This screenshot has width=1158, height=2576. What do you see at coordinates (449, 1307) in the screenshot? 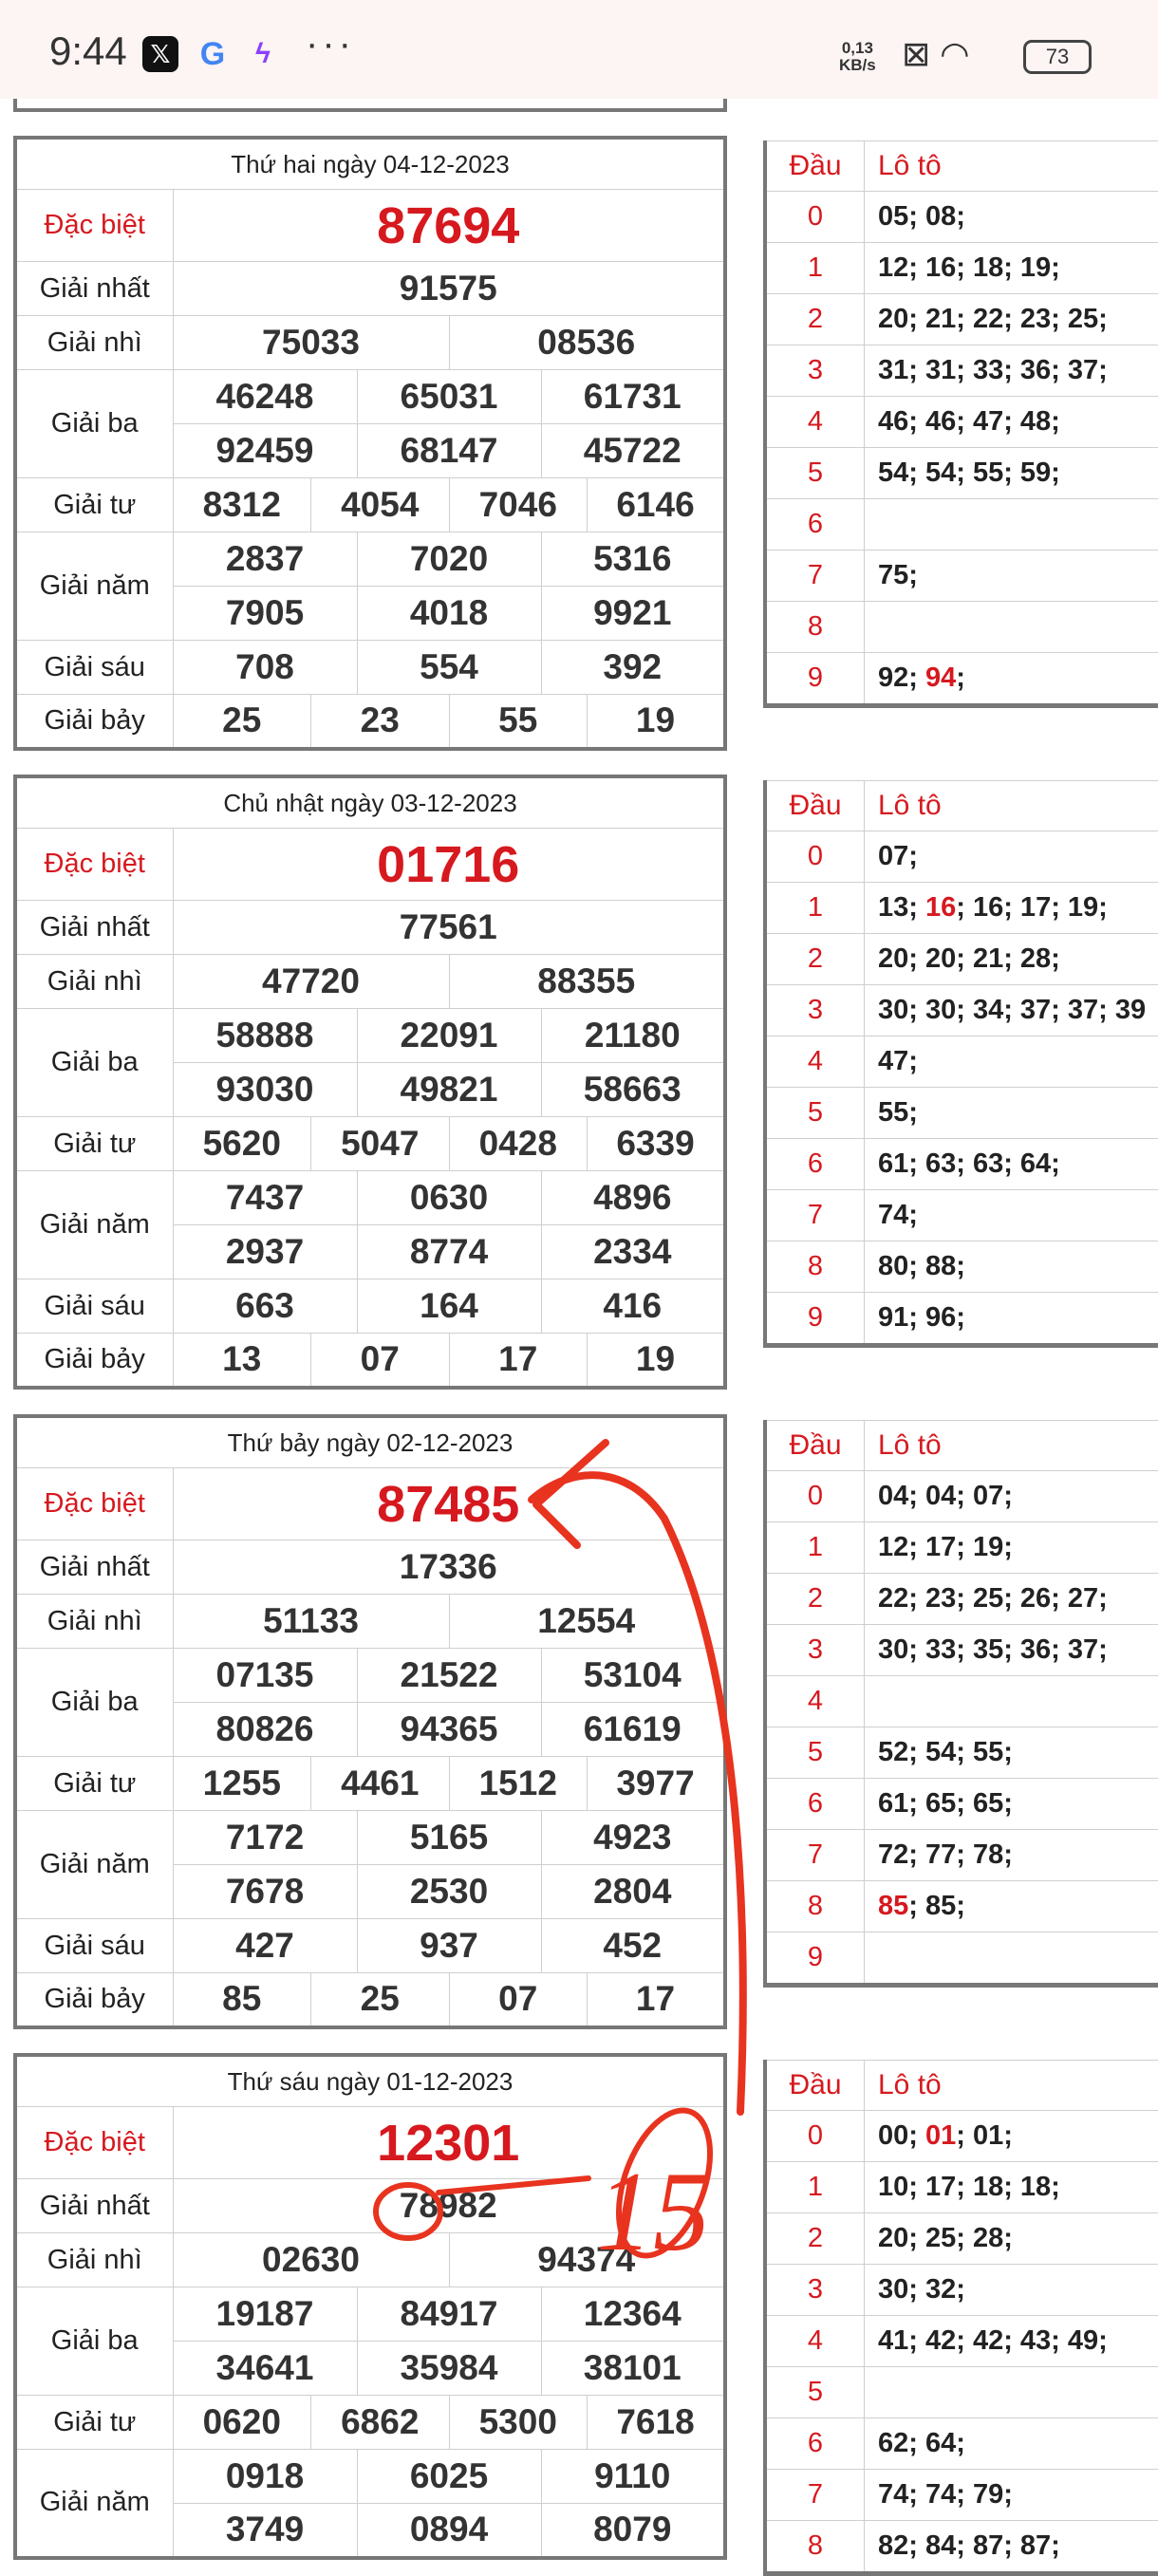
I see `sixth-prize-value: 164` at bounding box center [449, 1307].